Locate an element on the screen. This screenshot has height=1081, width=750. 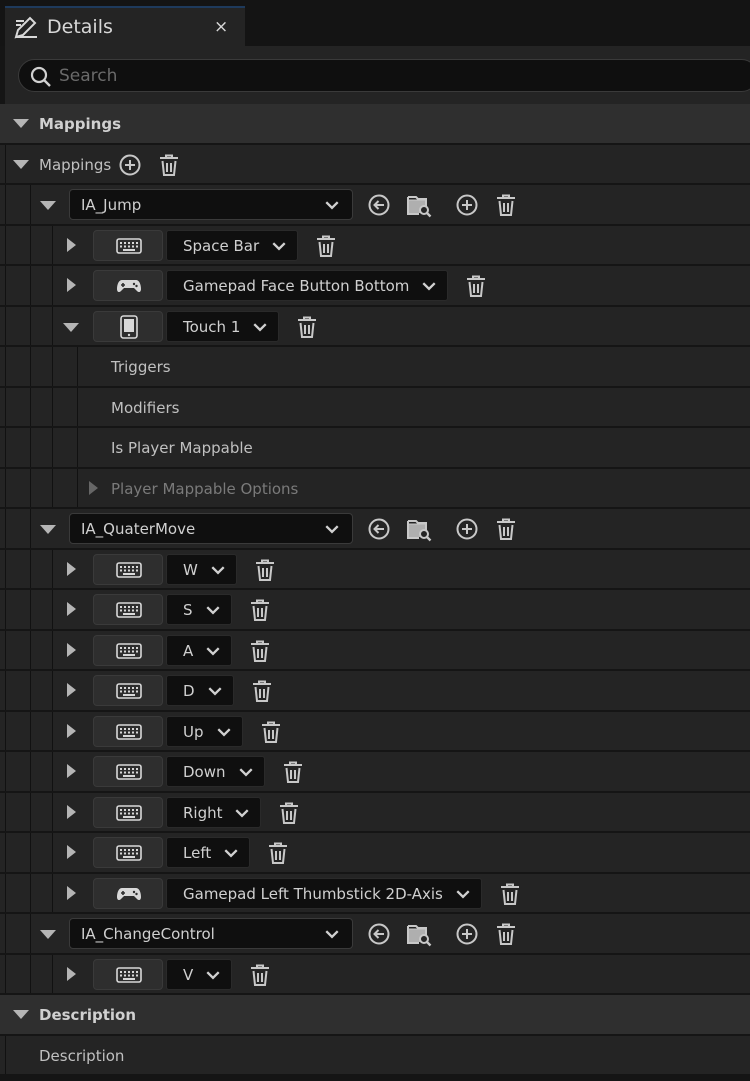
key-combo: Gamepad Left Thumbstick 2D-Axis is located at coordinates (324, 893).